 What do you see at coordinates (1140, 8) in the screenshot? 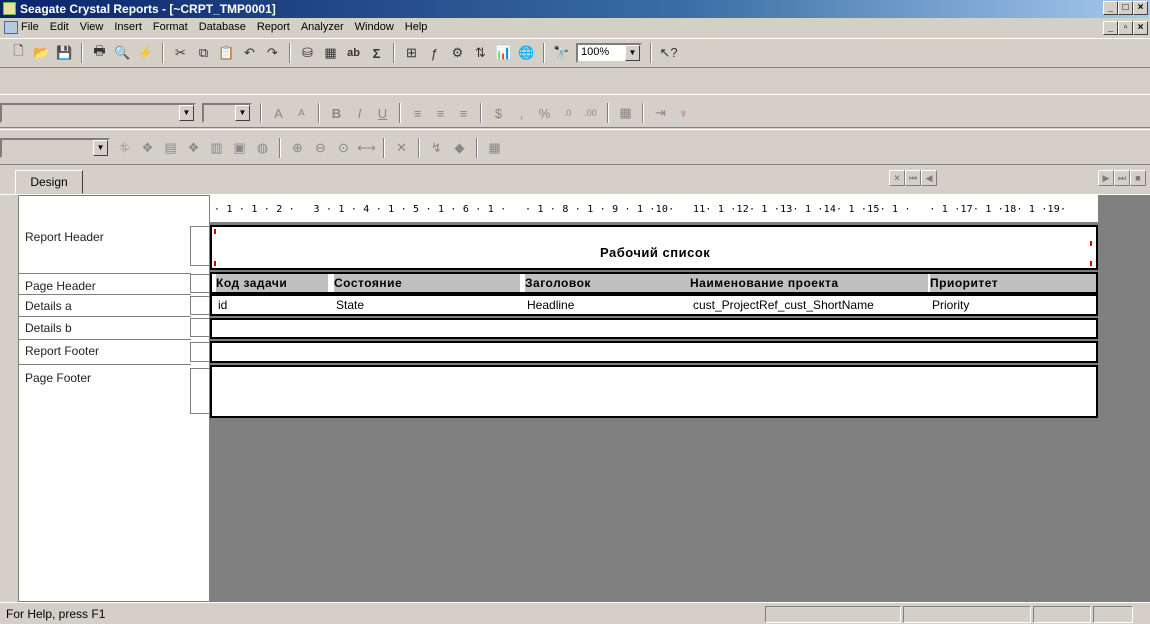
I see `close-button: ×` at bounding box center [1140, 8].